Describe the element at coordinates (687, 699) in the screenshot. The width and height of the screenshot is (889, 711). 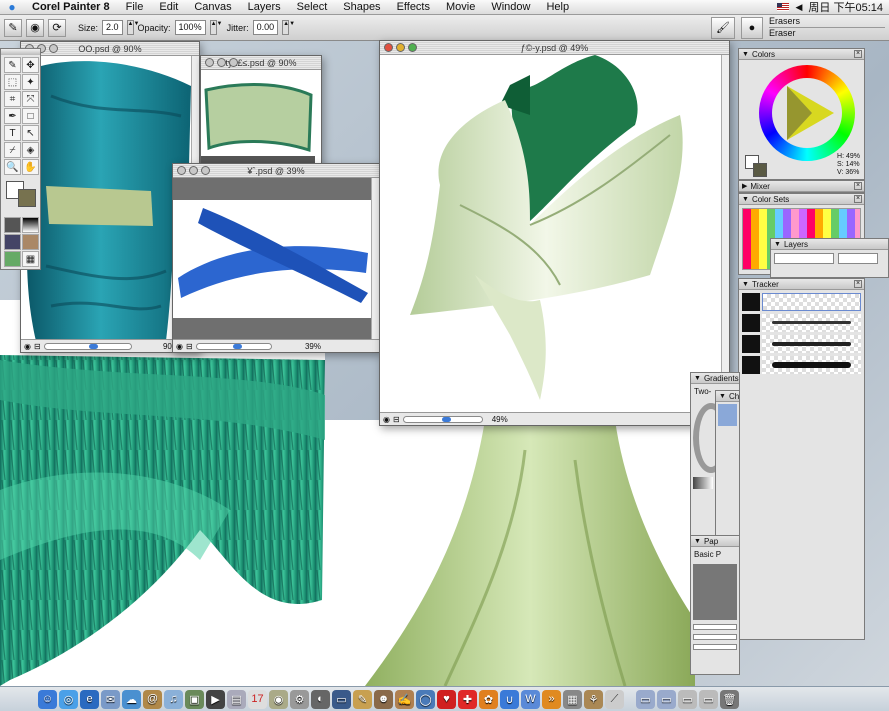
I see `minimized-window-3-icon: ▭` at that location.